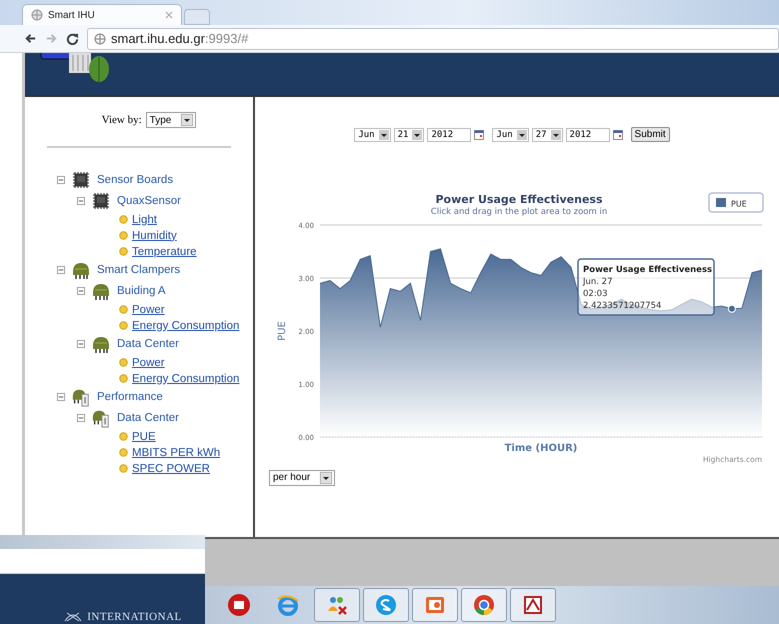 The image size is (779, 624). I want to click on e-letter-icon, so click(288, 605).